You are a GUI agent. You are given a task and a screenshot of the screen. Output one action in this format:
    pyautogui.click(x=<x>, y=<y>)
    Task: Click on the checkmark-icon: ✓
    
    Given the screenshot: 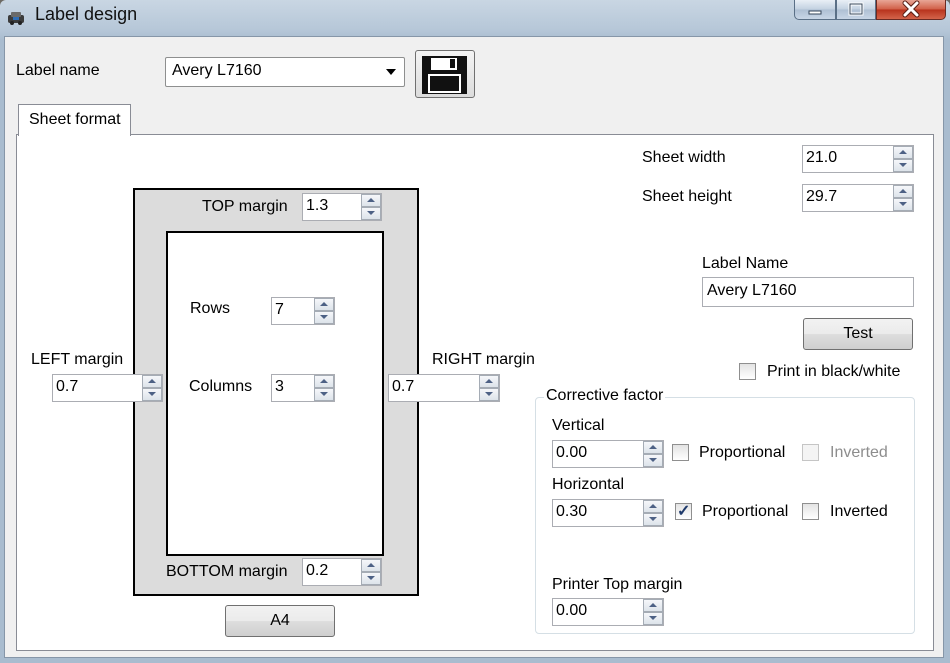 What is the action you would take?
    pyautogui.click(x=684, y=511)
    